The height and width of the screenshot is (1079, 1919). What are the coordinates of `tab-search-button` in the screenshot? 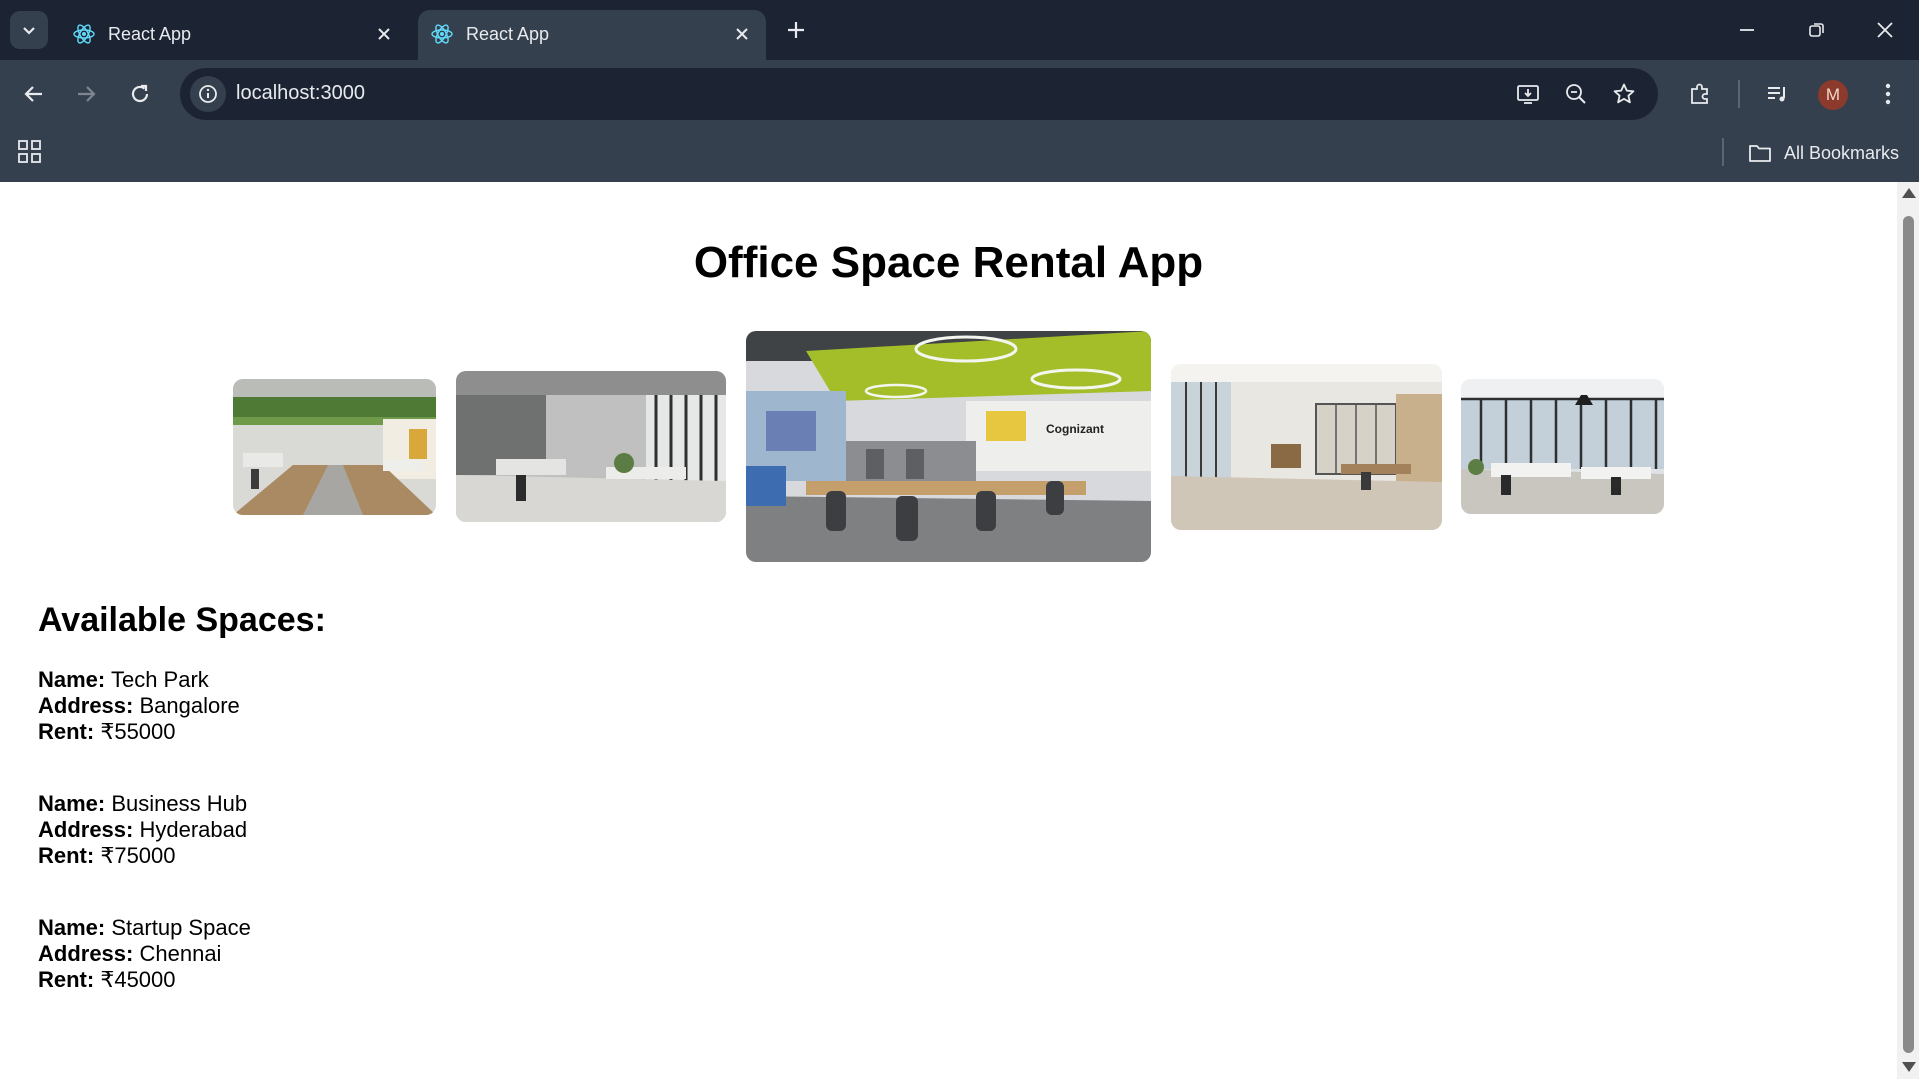 It's located at (29, 30).